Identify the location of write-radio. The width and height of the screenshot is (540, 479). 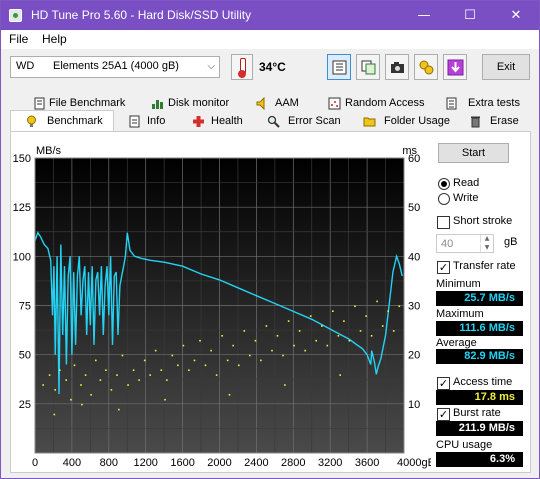
(444, 199).